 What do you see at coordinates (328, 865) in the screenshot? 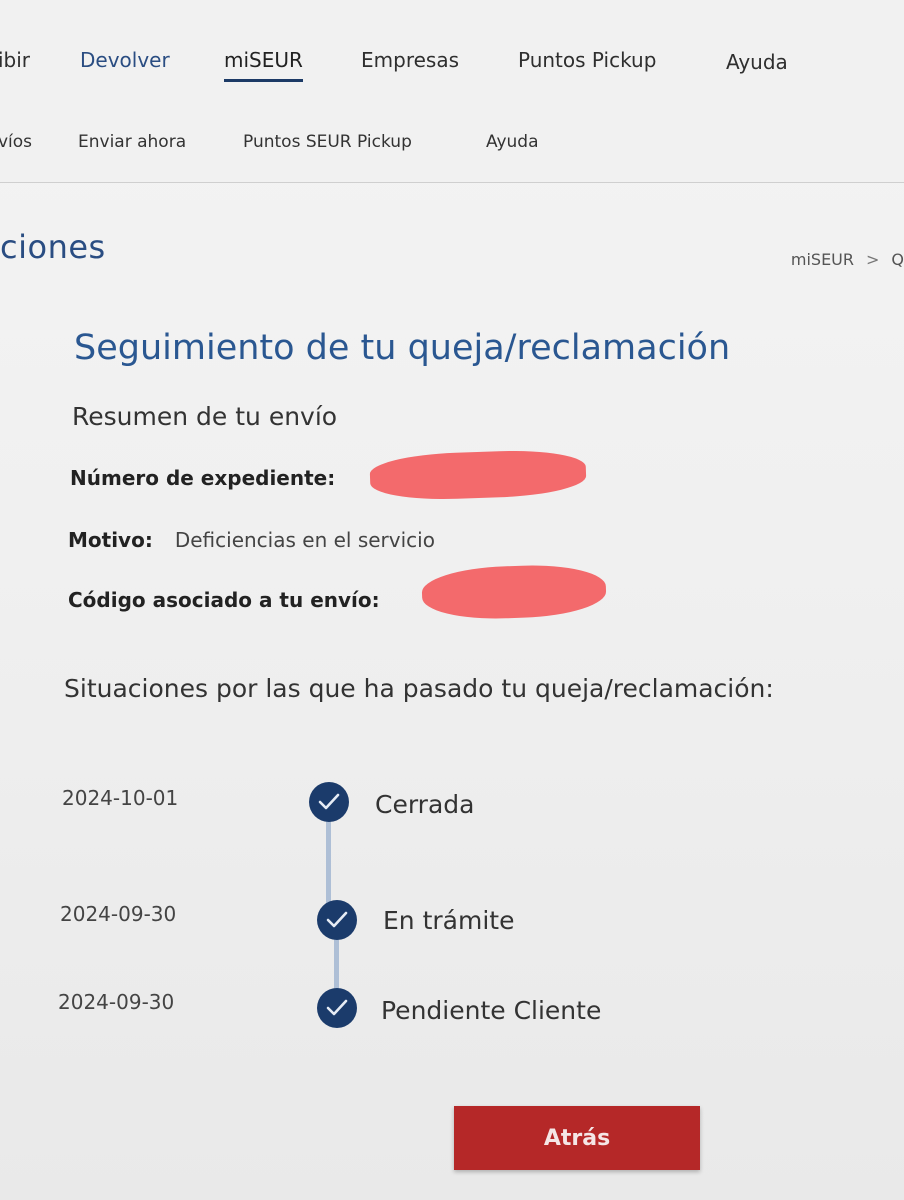
I see `timeline-connector` at bounding box center [328, 865].